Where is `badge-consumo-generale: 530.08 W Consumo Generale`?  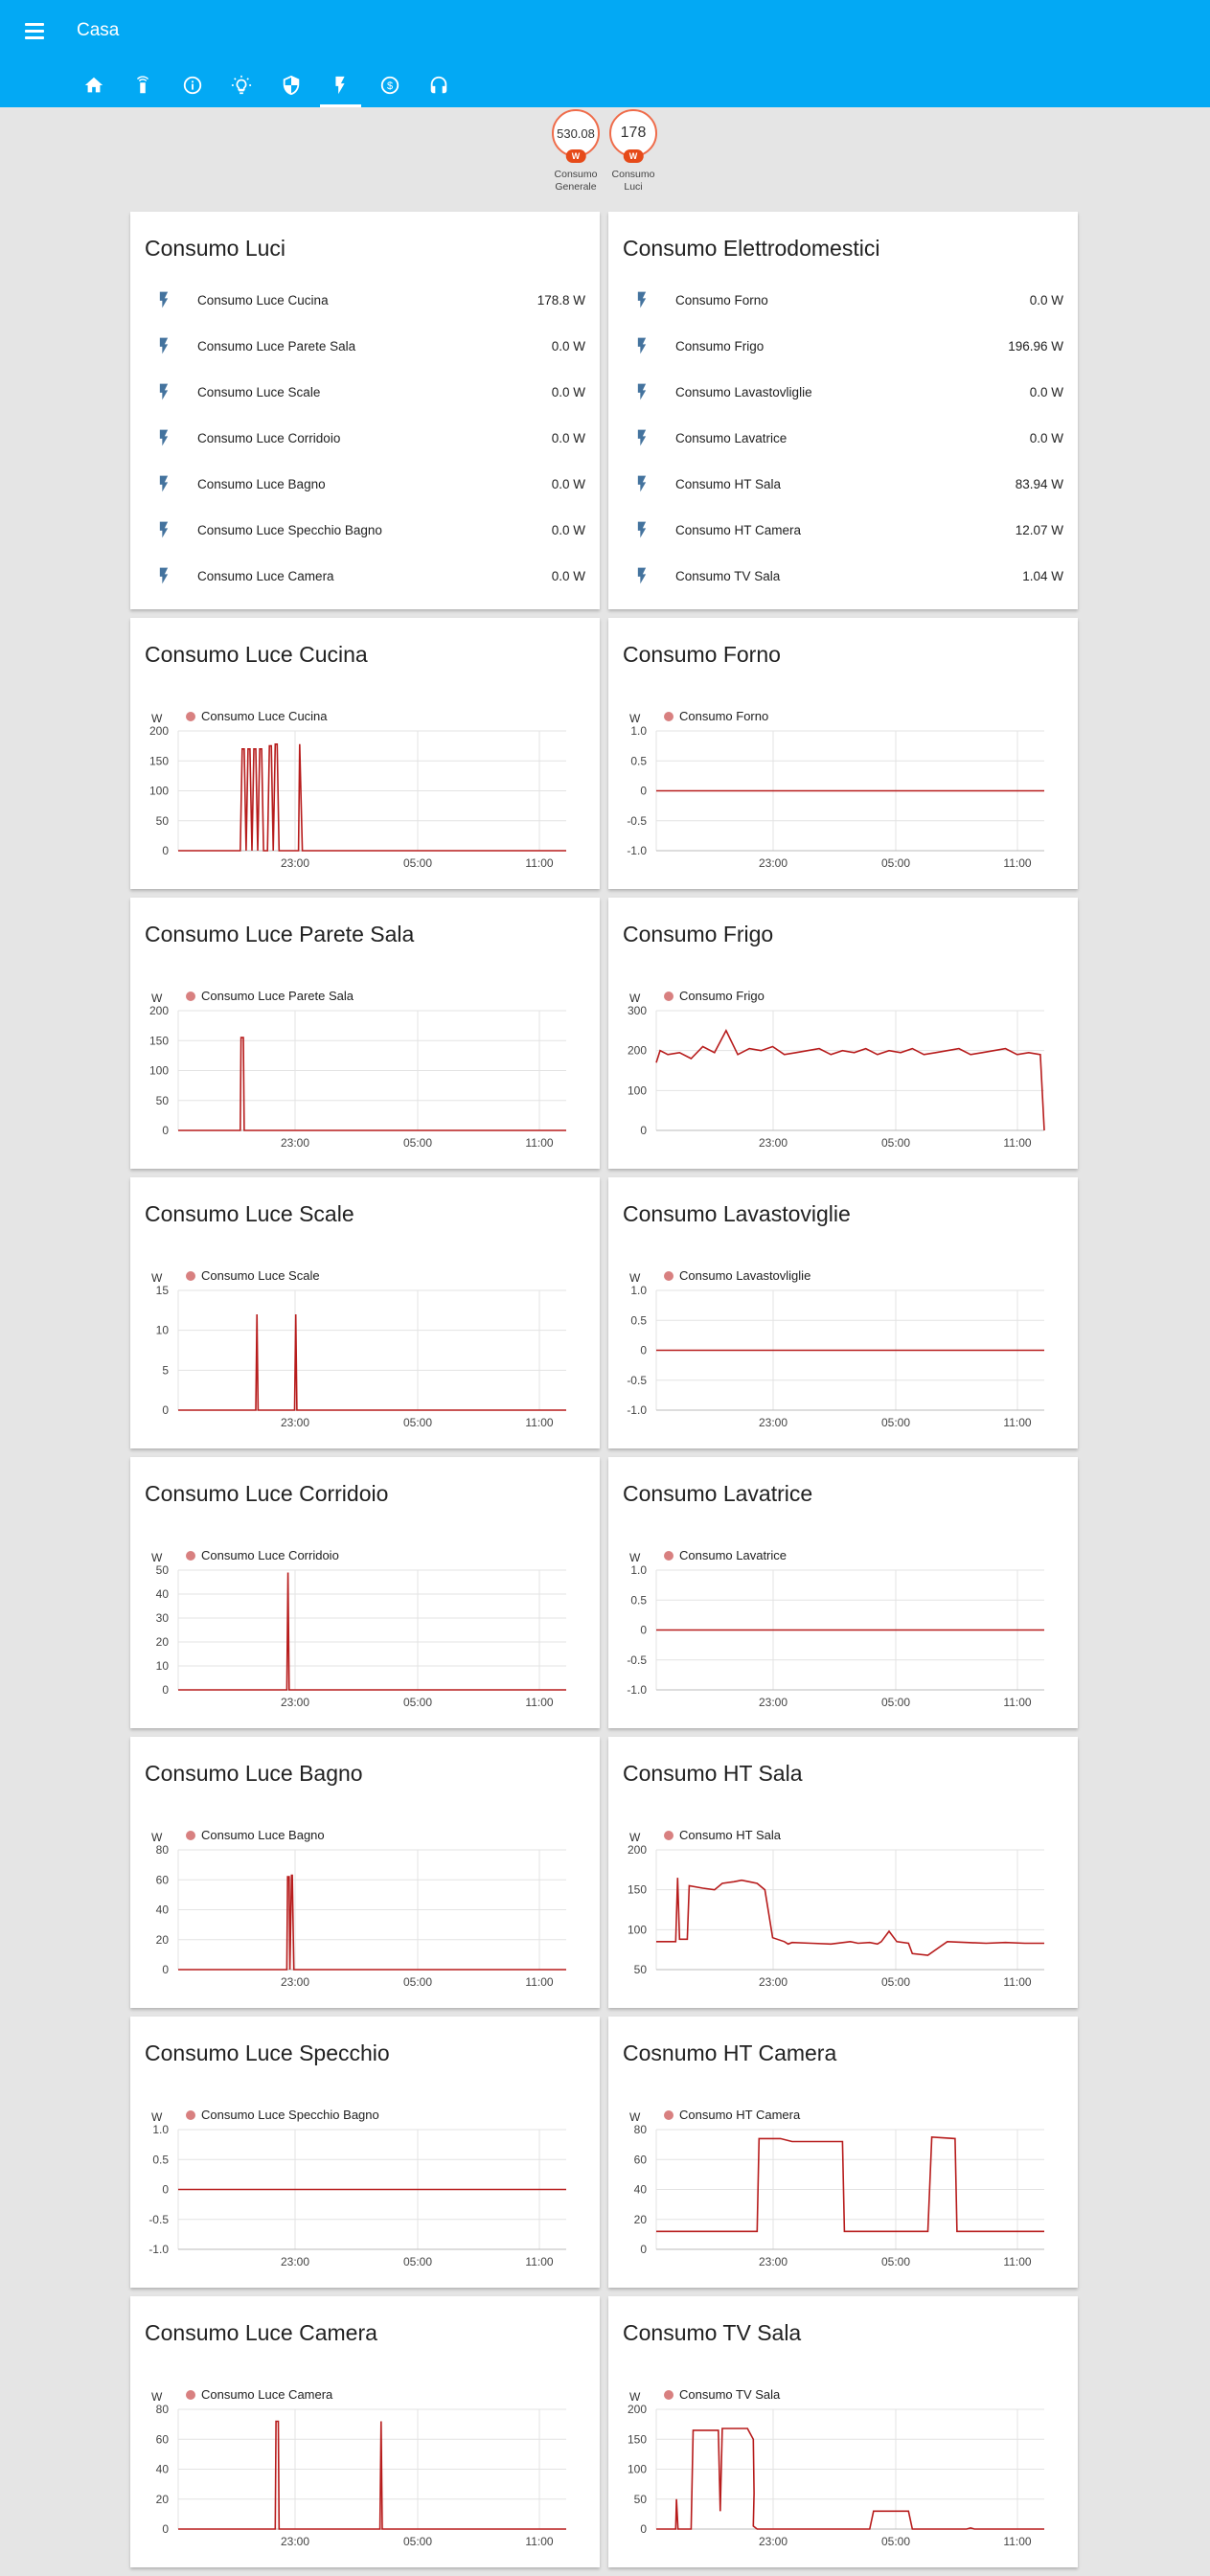 badge-consumo-generale: 530.08 W Consumo Generale is located at coordinates (576, 151).